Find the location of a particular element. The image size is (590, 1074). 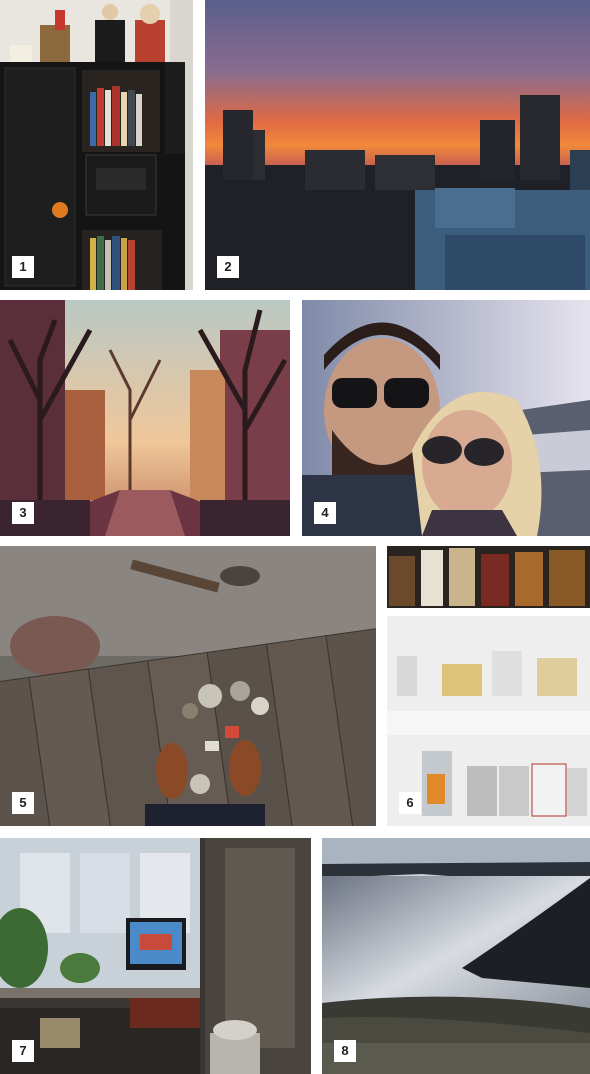

street-image is located at coordinates (145, 418).